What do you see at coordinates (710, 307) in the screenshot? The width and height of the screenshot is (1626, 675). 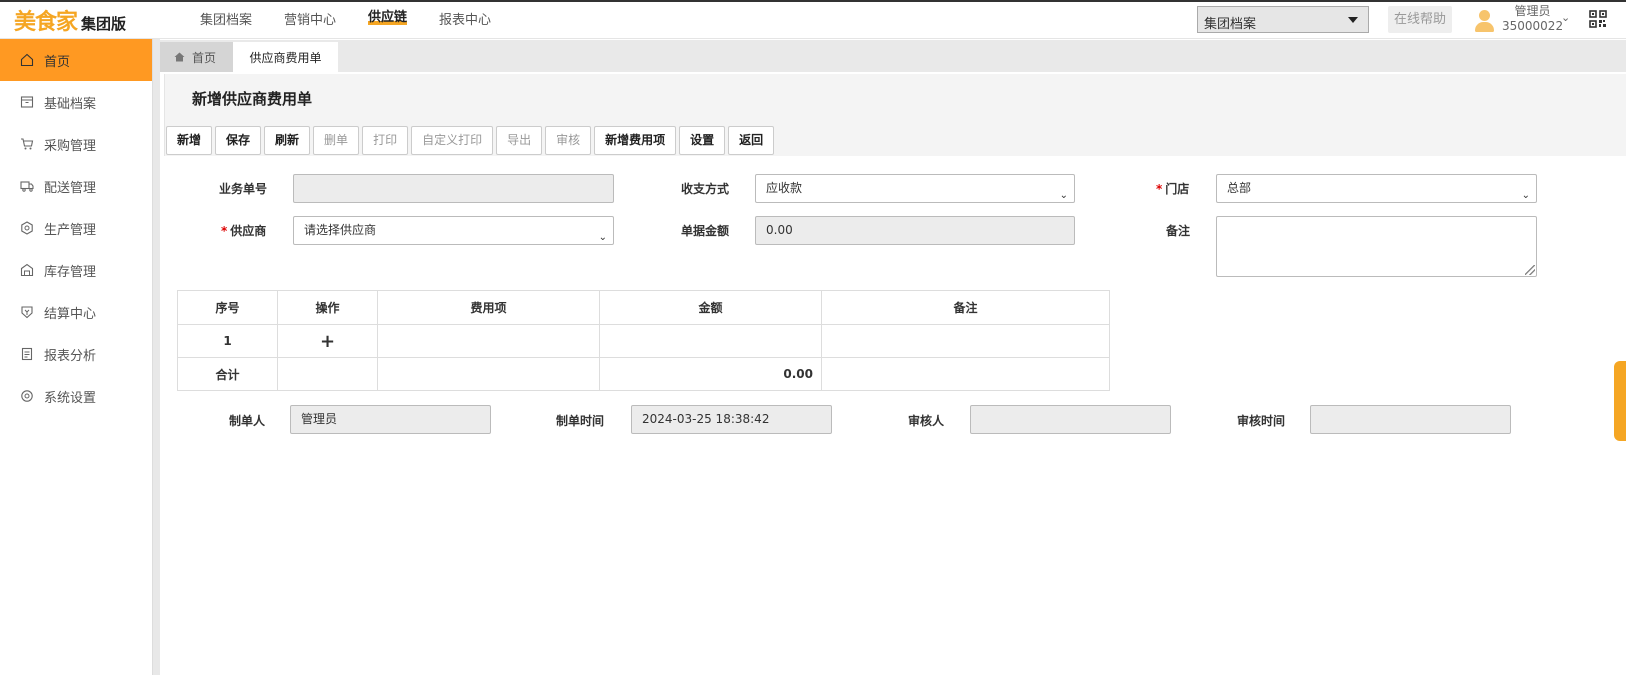 I see `column-header-amount: 金额` at bounding box center [710, 307].